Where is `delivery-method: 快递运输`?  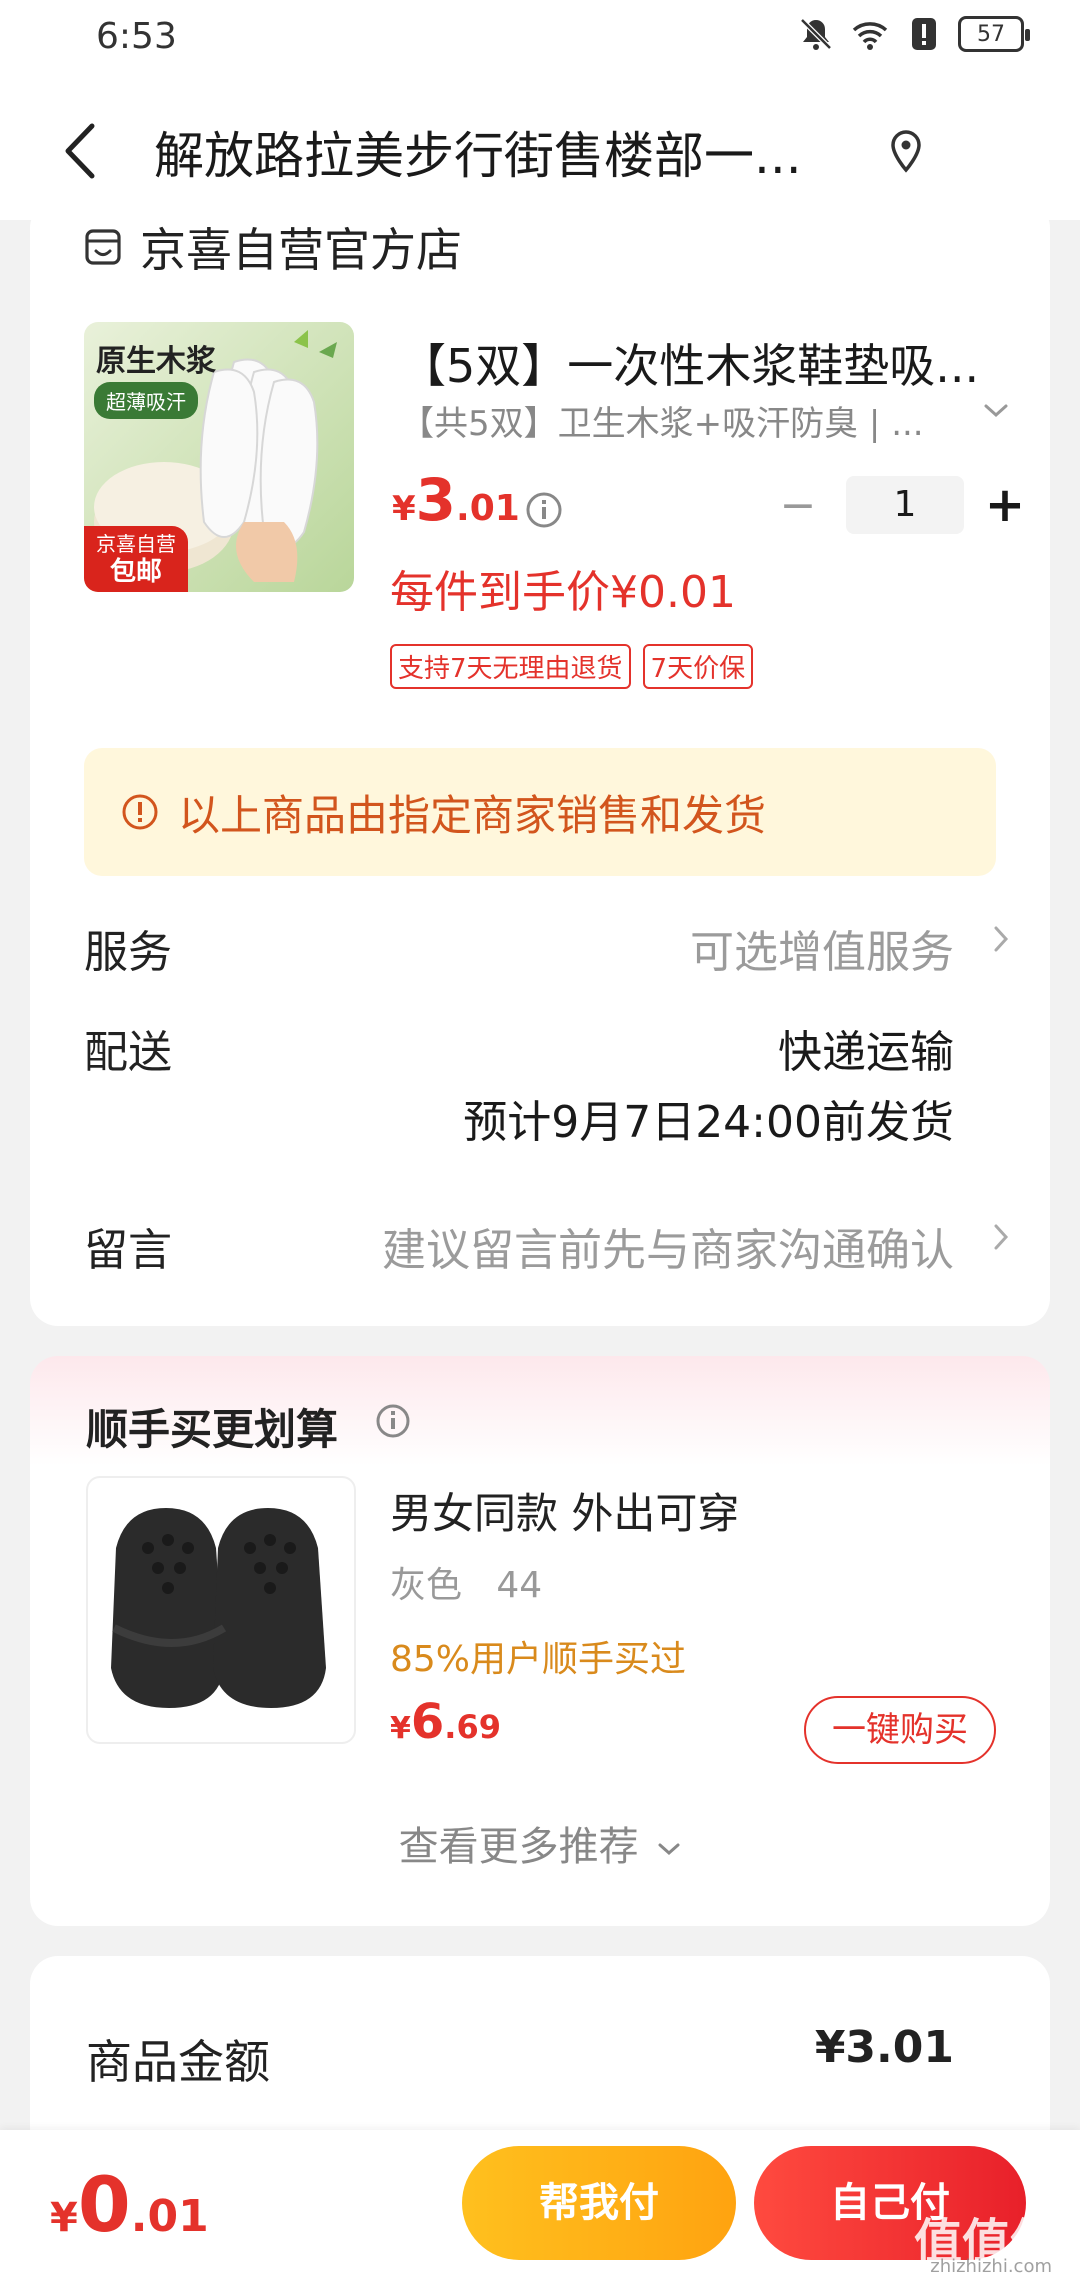
delivery-method: 快递运输 is located at coordinates (866, 1052).